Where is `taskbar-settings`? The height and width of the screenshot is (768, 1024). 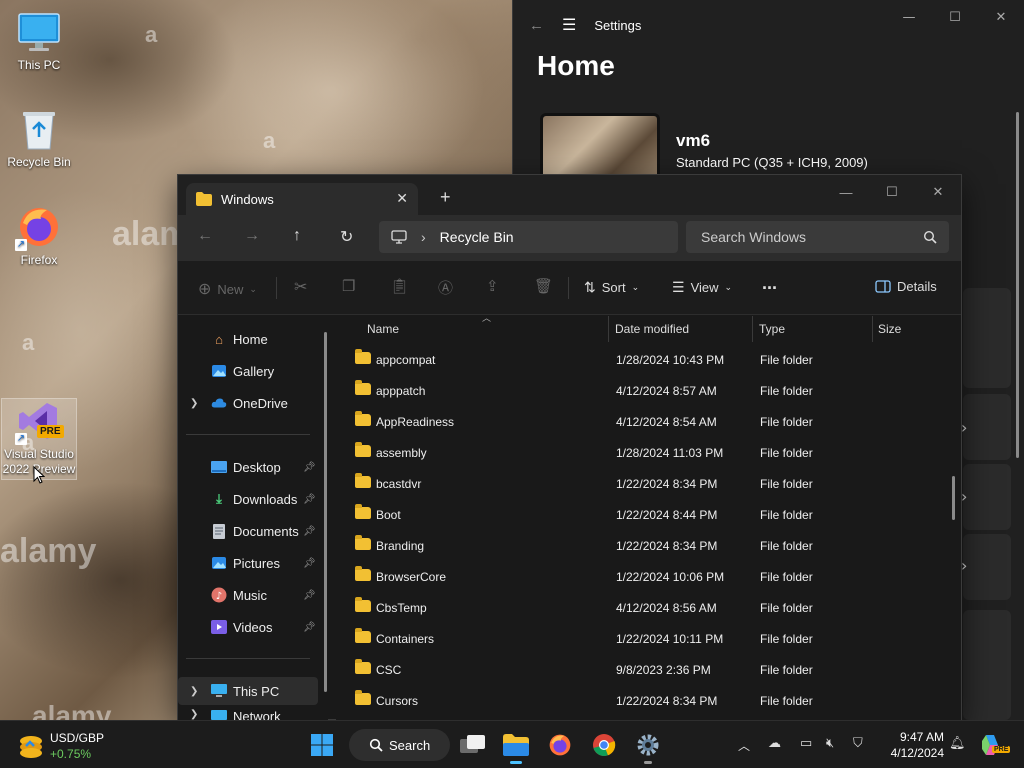 taskbar-settings is located at coordinates (648, 747).